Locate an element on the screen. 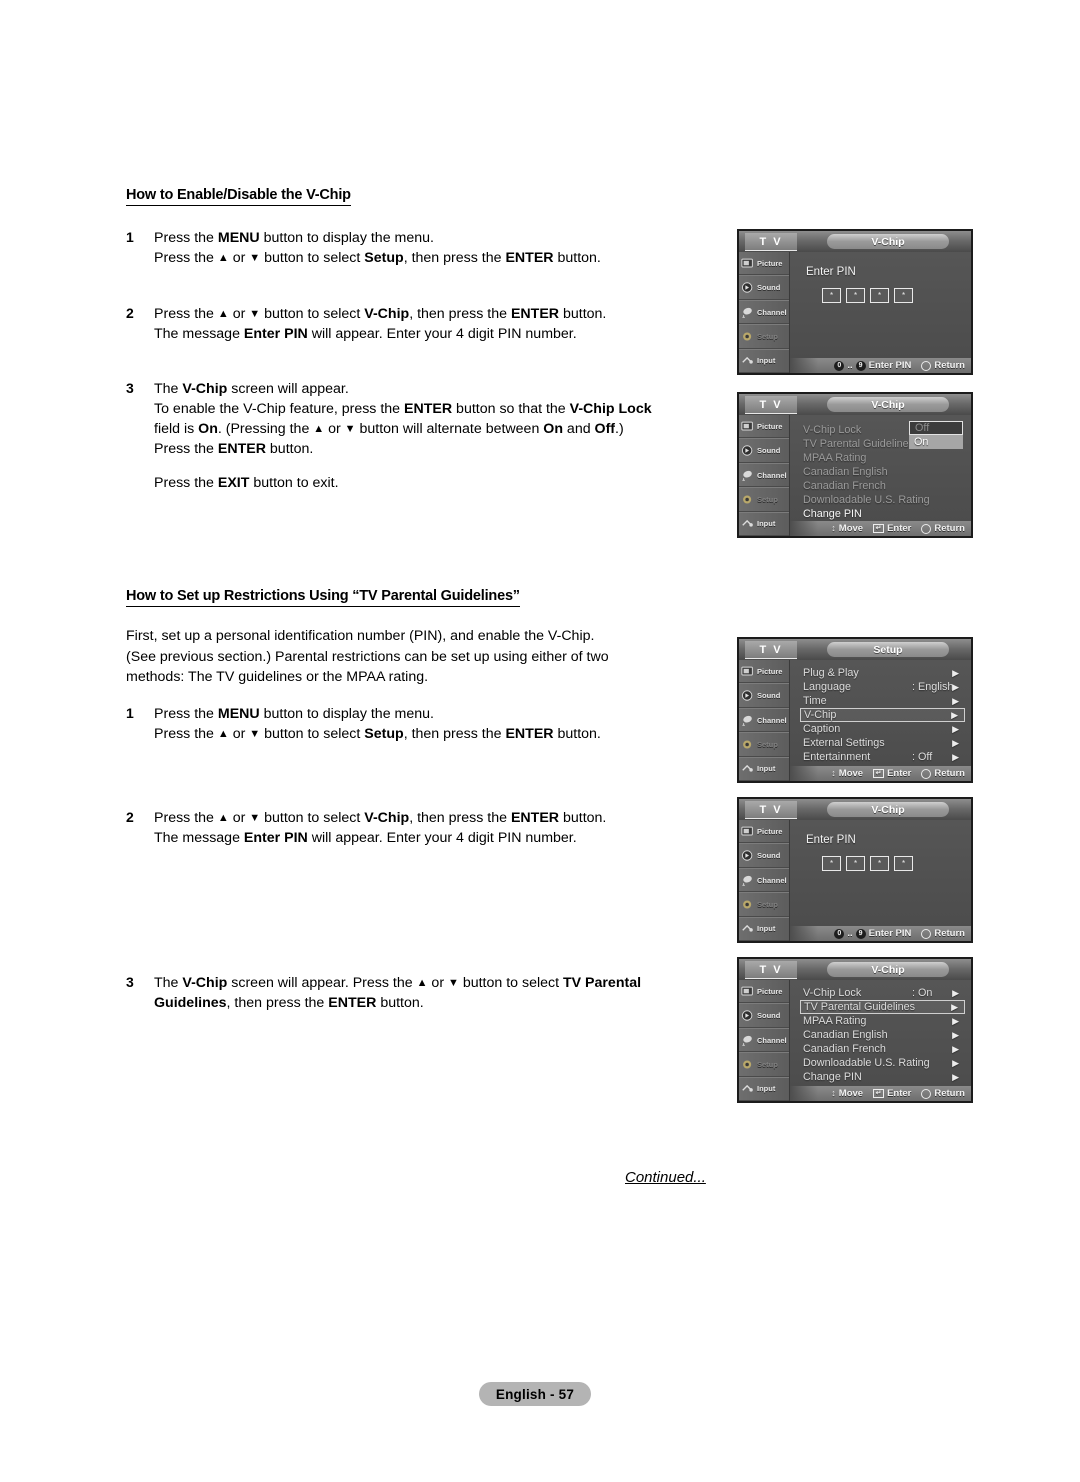  menu-row: Change PIN is located at coordinates (882, 514).